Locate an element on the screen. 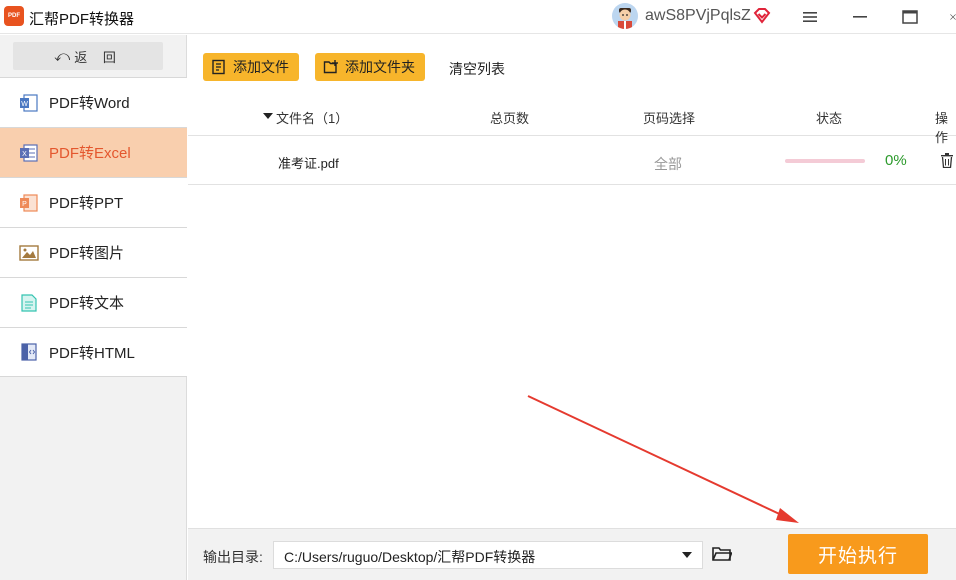  output-path-value: C:/Users/ruguo/Desktop/汇帮PDF转换器 is located at coordinates (410, 557).